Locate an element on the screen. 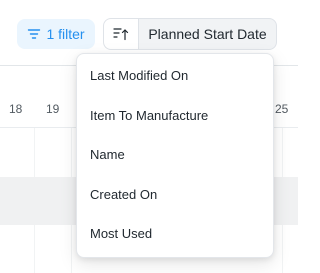 This screenshot has height=273, width=320. filter-label: 1 filter is located at coordinates (65, 34).